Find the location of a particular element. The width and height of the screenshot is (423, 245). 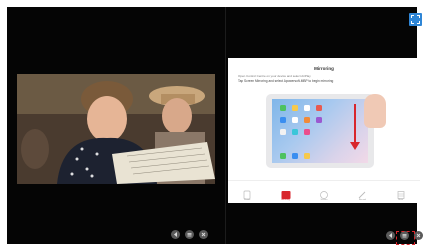

menu-icon is located at coordinates (189, 234).